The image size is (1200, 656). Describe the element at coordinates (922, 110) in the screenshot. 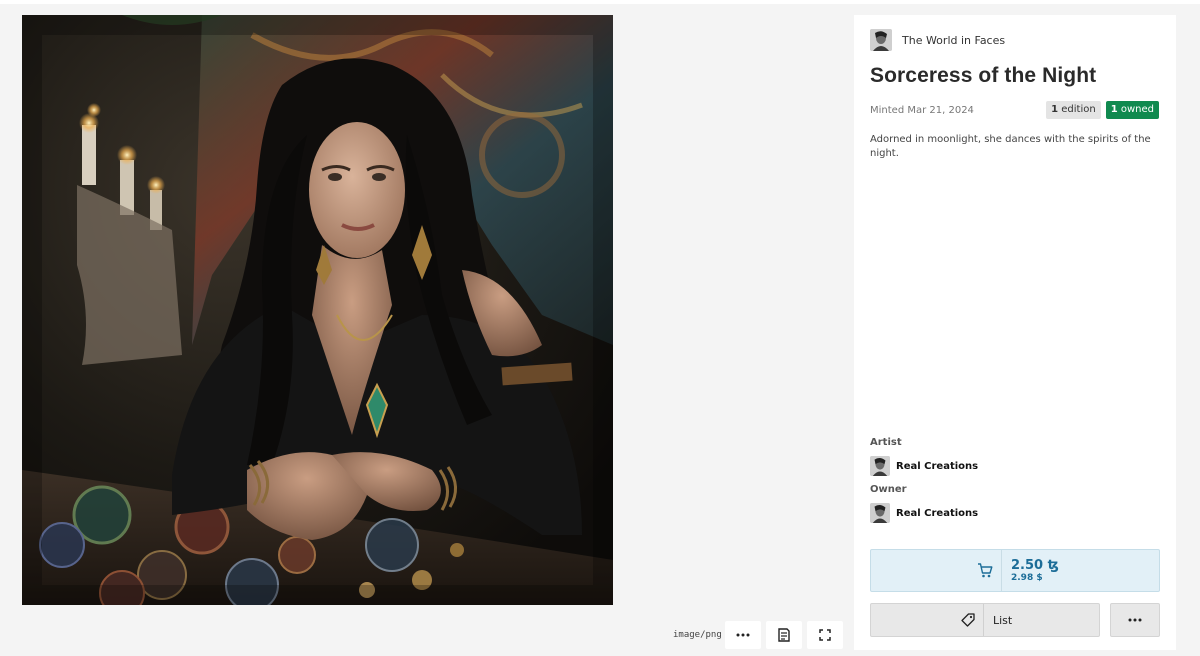

I see `minted-date: Minted Mar 21, 2024` at that location.